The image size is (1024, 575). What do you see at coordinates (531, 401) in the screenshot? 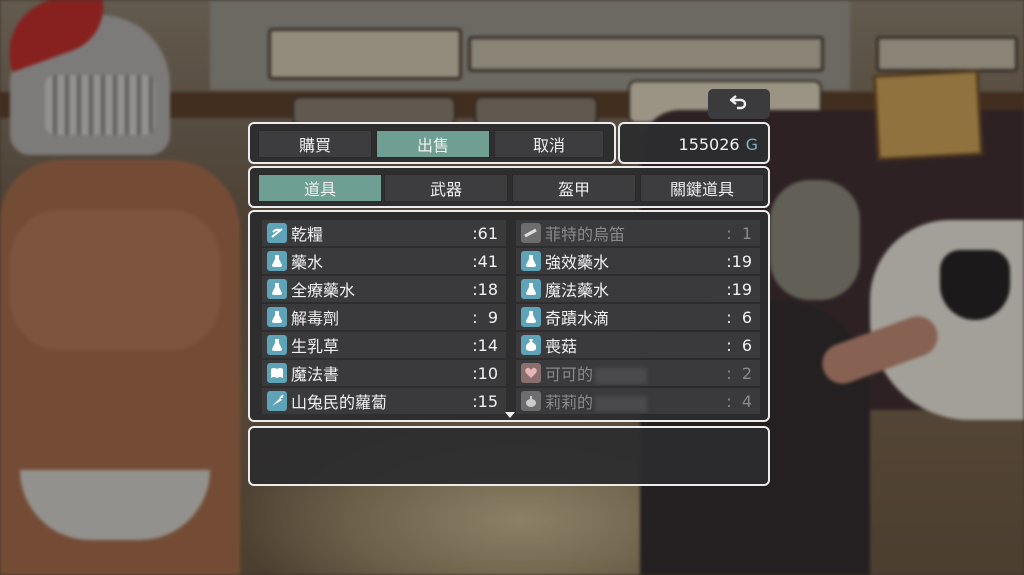
I see `teapot-icon` at bounding box center [531, 401].